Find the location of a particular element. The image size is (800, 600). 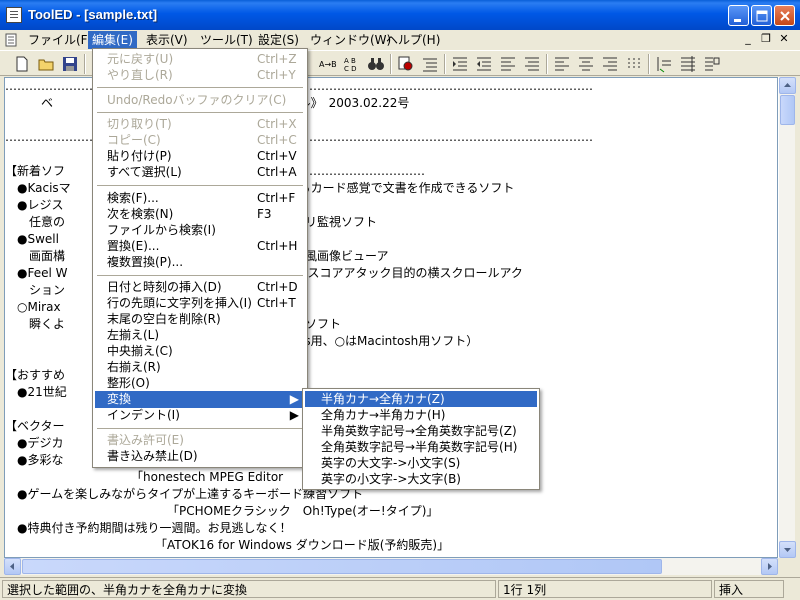

align-right-button is located at coordinates (610, 64).